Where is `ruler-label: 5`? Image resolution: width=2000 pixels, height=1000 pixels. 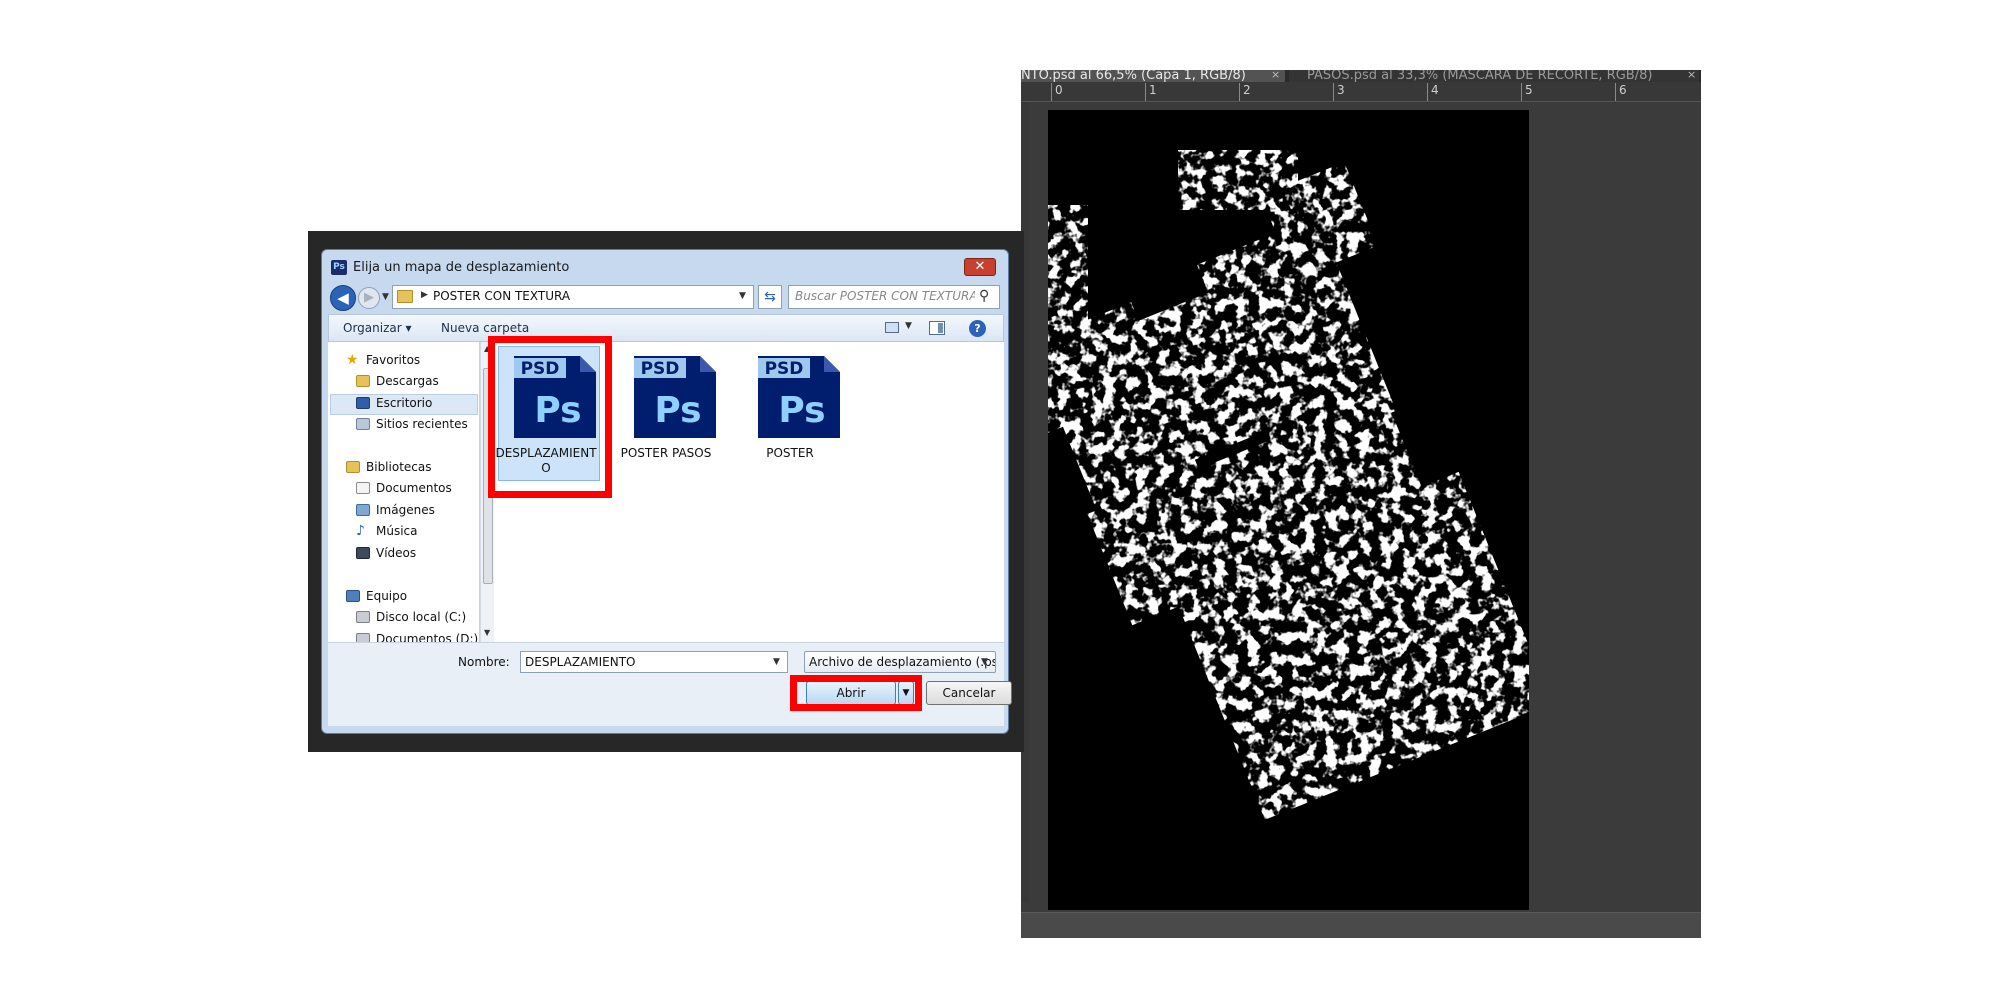
ruler-label: 5 is located at coordinates (1529, 90).